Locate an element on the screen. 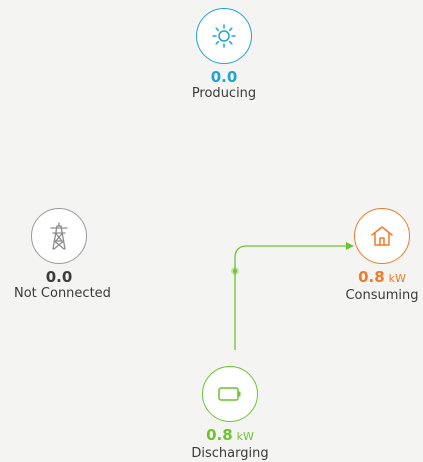 The height and width of the screenshot is (462, 423). battery-value-unit: kW is located at coordinates (245, 436).